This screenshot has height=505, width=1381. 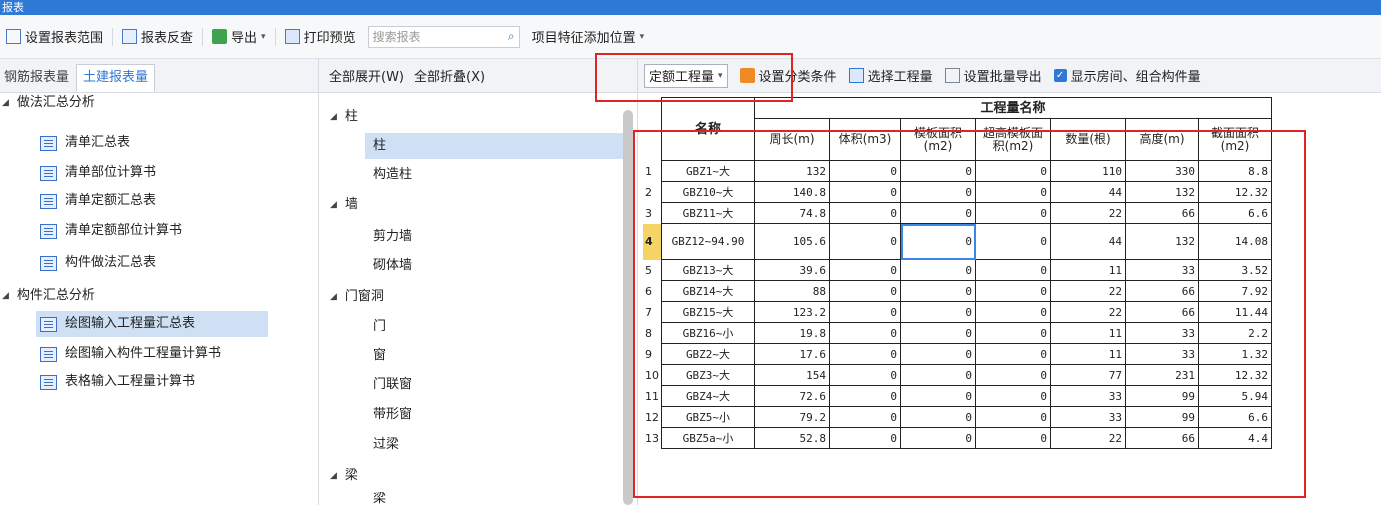 What do you see at coordinates (708, 241) in the screenshot?
I see `row-name-cell: GBZ12~94.90` at bounding box center [708, 241].